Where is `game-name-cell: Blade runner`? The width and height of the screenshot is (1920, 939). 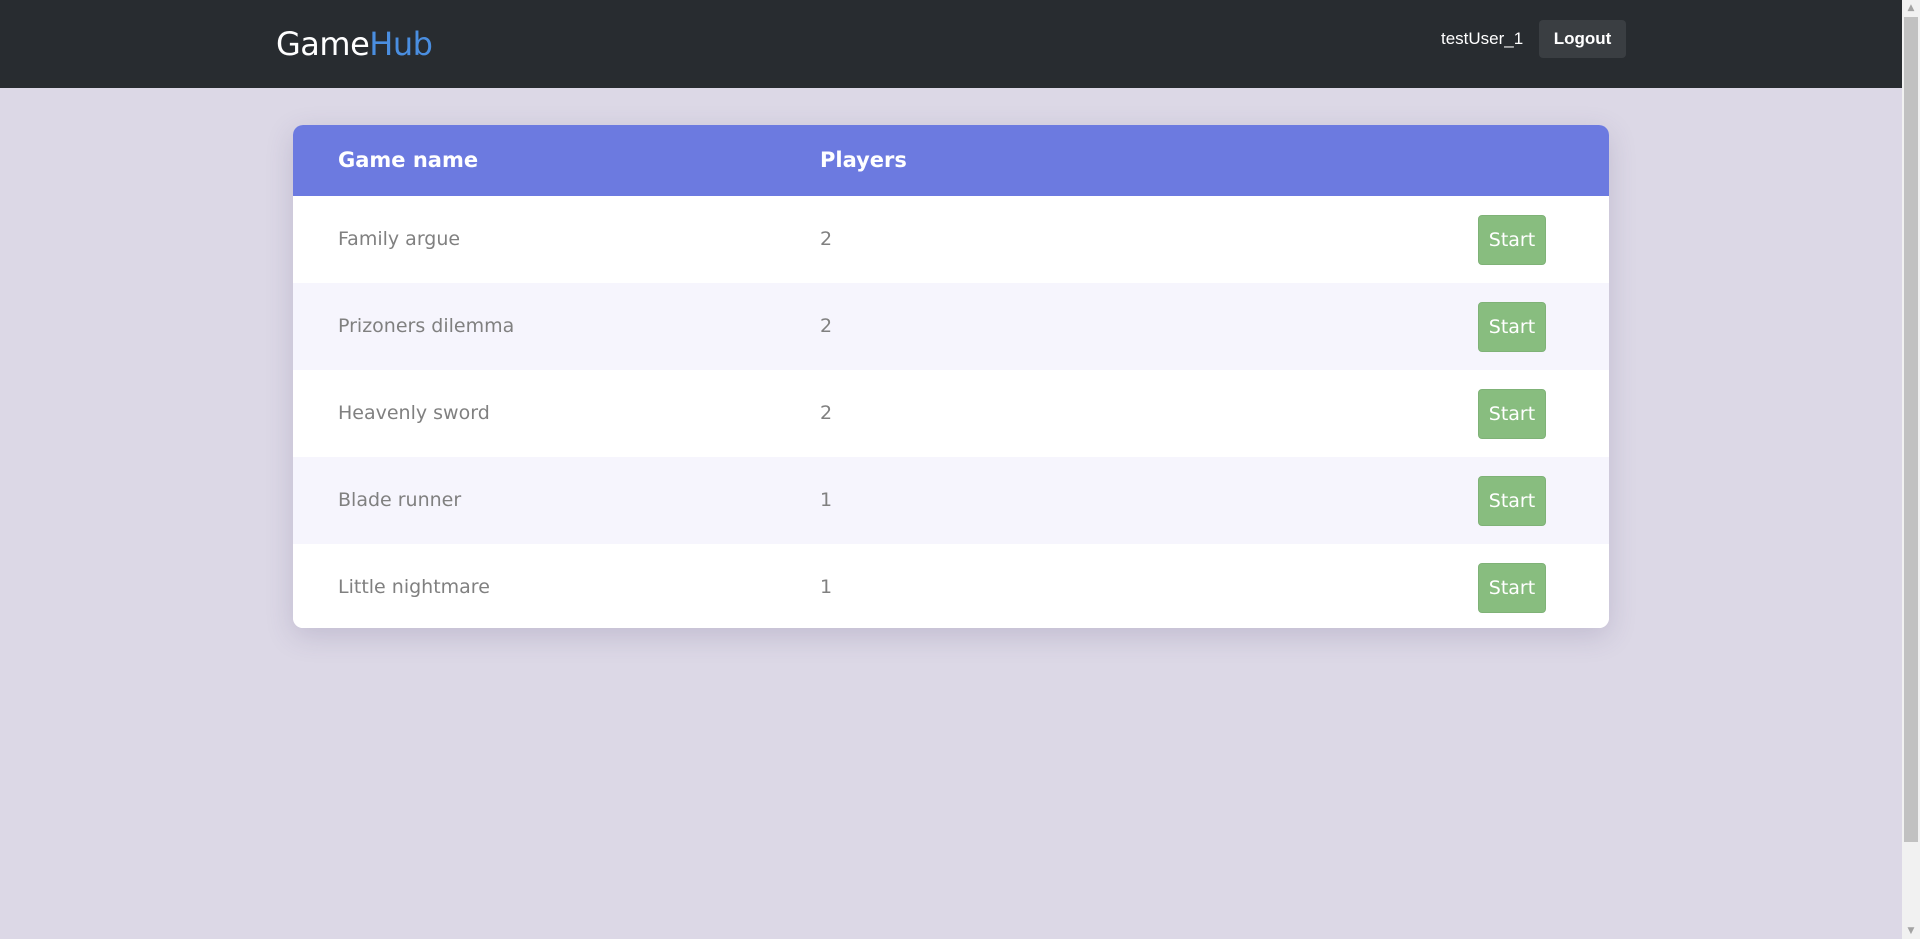 game-name-cell: Blade runner is located at coordinates (400, 500).